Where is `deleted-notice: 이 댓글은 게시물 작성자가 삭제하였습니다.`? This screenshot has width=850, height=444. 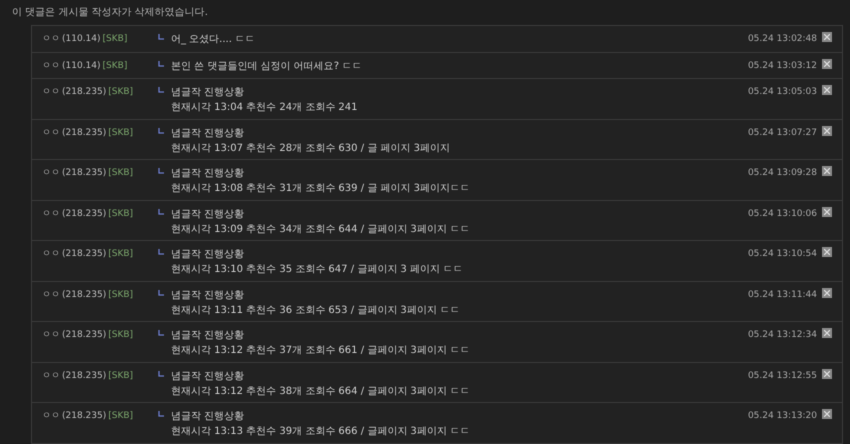 deleted-notice: 이 댓글은 게시물 작성자가 삭제하였습니다. is located at coordinates (110, 12).